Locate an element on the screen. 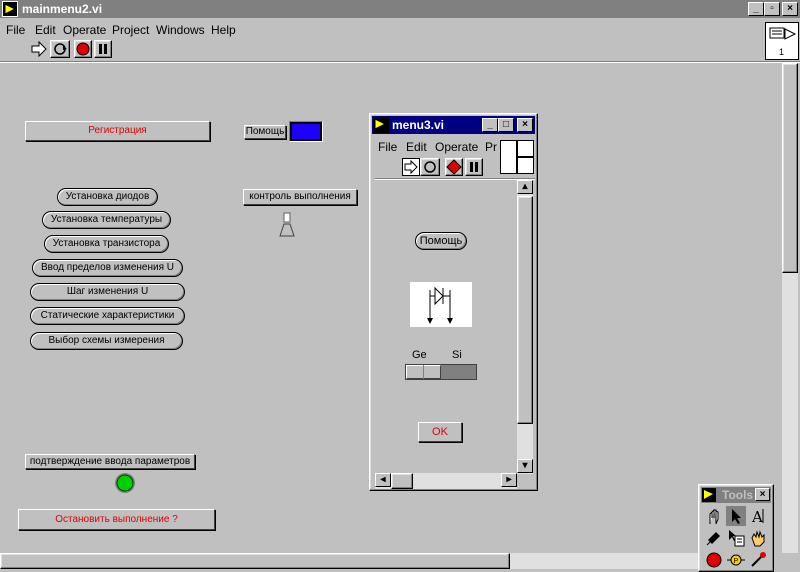 This screenshot has height=572, width=800. install-diodes-label: Установка диодов is located at coordinates (107, 196).